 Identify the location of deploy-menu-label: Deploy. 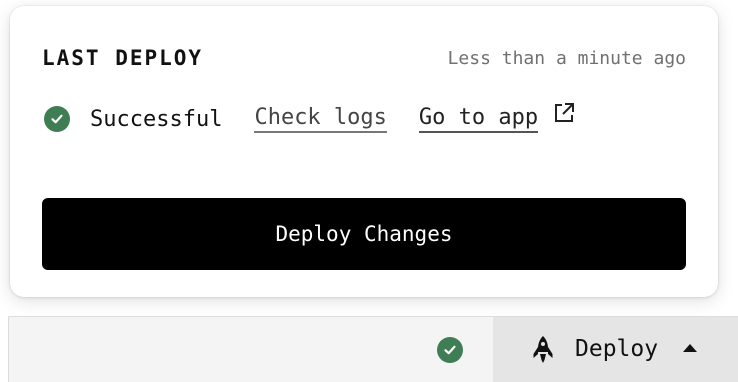
(617, 349).